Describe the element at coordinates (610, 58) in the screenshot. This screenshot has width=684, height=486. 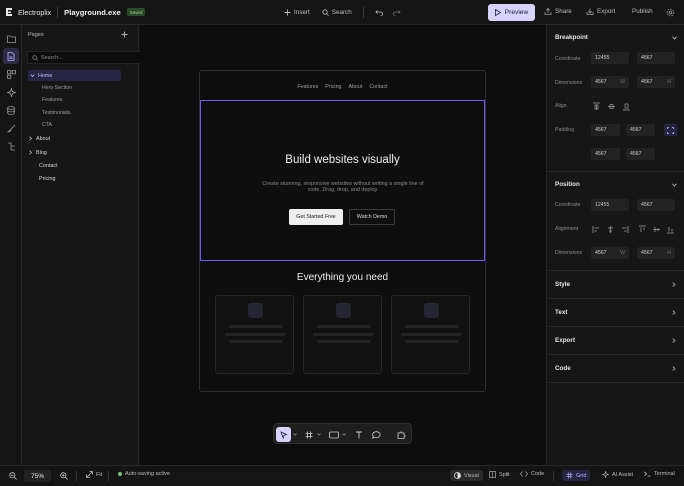
I see `coordinate-x-input: 12455` at that location.